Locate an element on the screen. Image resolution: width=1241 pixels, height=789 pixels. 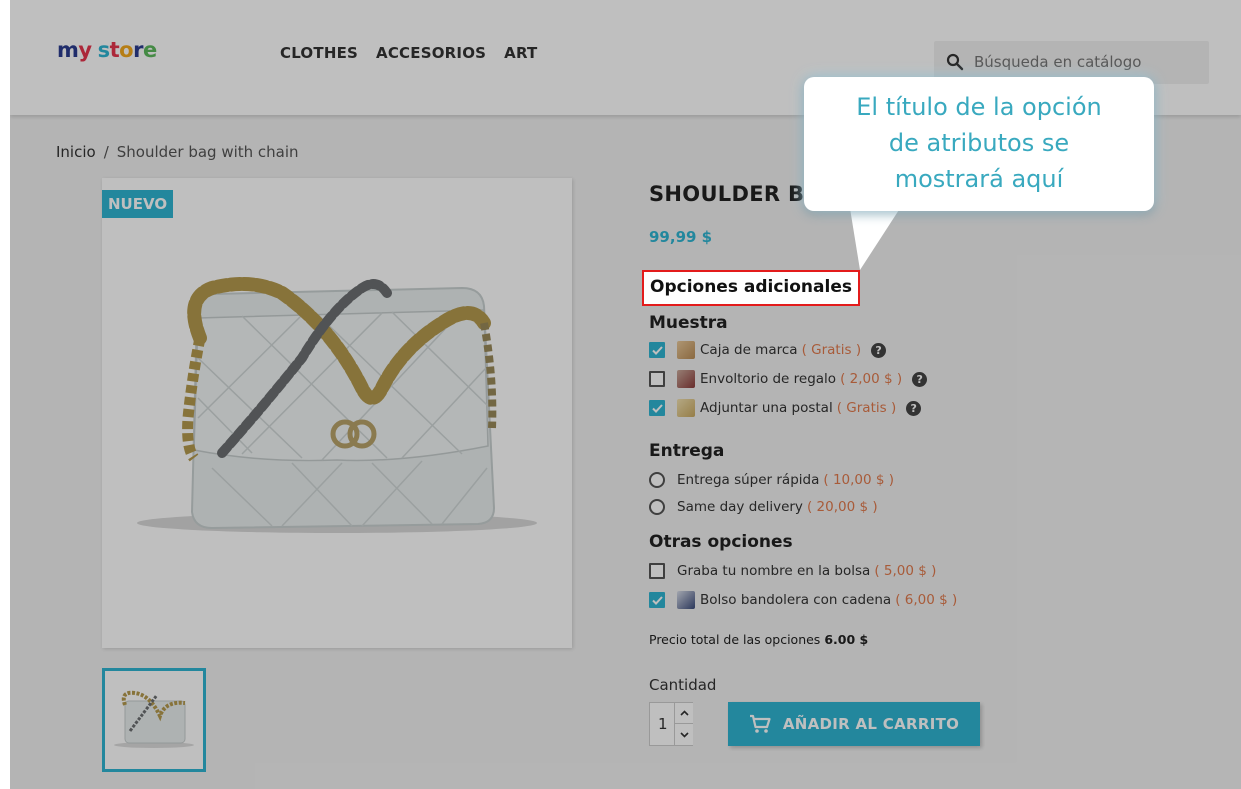
main-nav: CLOTHES ACCESORIOS ART is located at coordinates (408, 53).